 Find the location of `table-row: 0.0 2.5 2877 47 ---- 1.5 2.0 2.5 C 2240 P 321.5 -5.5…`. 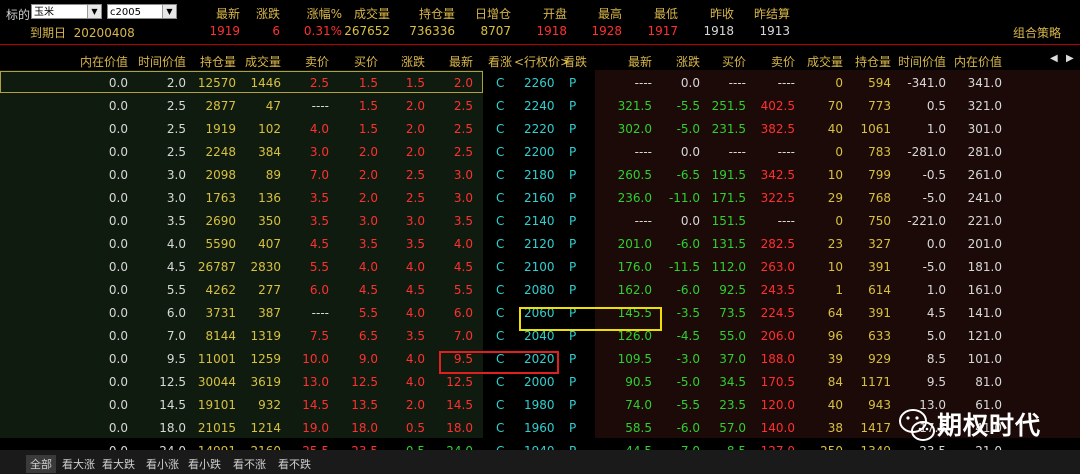

table-row: 0.0 2.5 2877 47 ---- 1.5 2.0 2.5 C 2240 P 321.5 -5.5… is located at coordinates (540, 106).